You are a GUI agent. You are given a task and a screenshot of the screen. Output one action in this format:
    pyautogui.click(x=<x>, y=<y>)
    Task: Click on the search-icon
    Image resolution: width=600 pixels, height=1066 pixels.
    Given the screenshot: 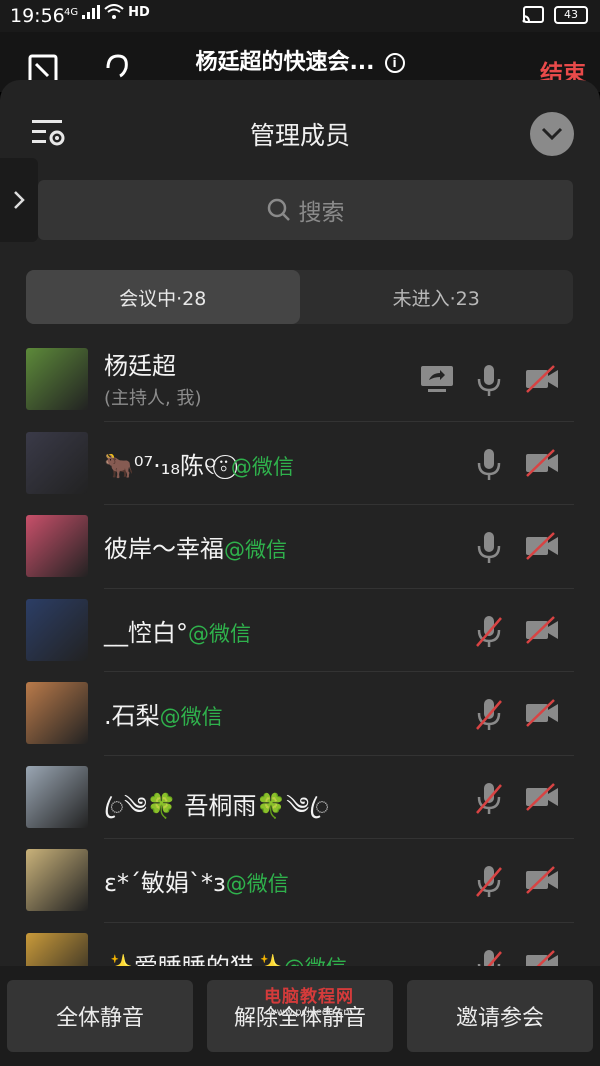 What is the action you would take?
    pyautogui.click(x=278, y=209)
    